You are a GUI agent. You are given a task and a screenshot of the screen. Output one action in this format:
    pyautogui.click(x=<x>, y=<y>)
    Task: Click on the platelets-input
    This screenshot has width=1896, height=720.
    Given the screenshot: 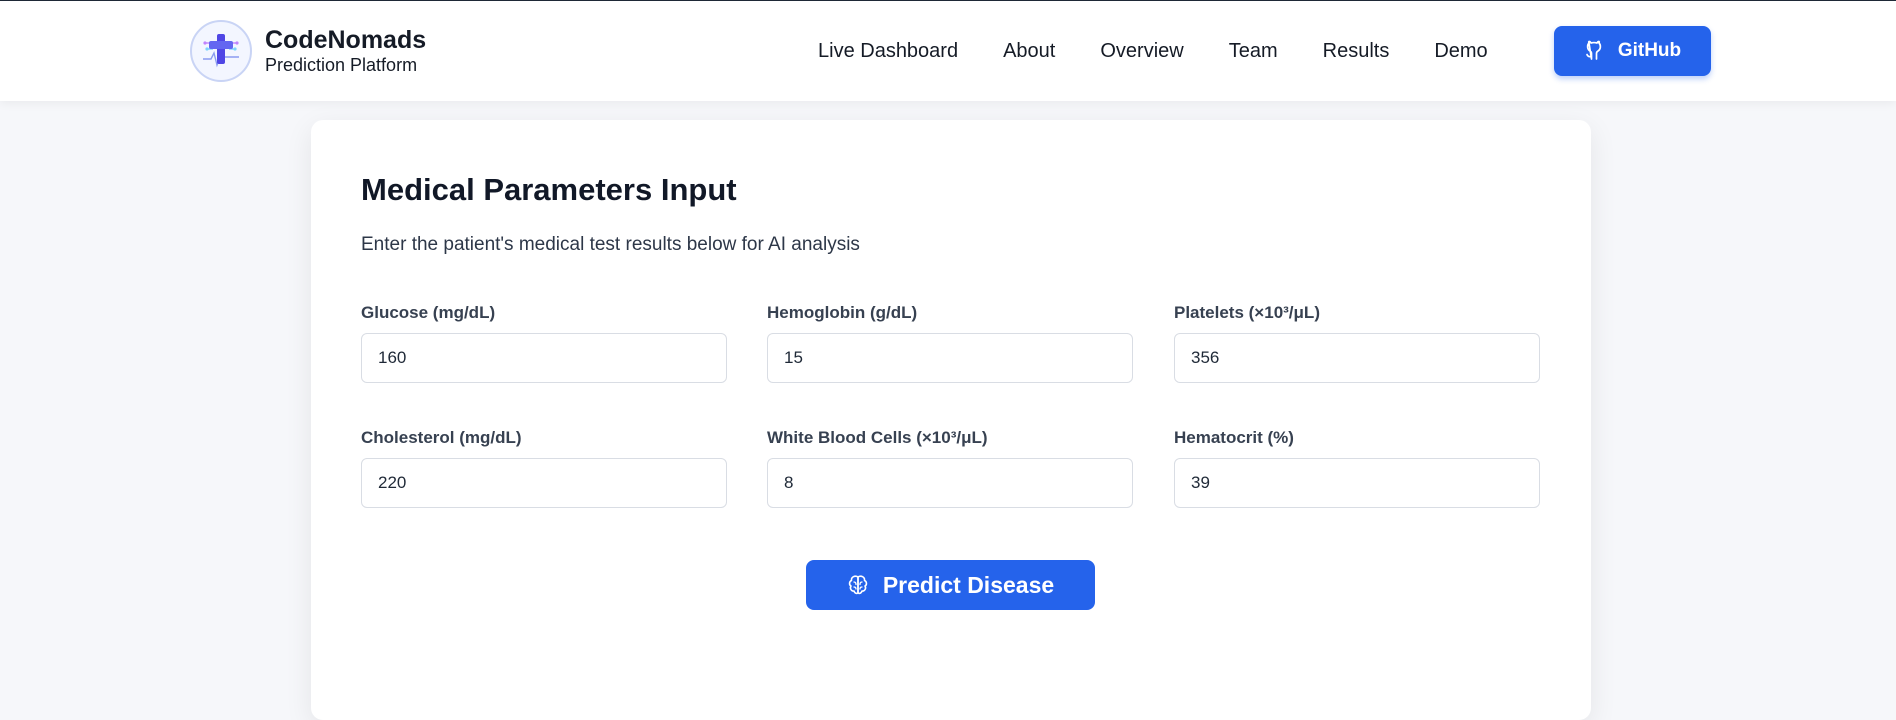 What is the action you would take?
    pyautogui.click(x=1357, y=358)
    